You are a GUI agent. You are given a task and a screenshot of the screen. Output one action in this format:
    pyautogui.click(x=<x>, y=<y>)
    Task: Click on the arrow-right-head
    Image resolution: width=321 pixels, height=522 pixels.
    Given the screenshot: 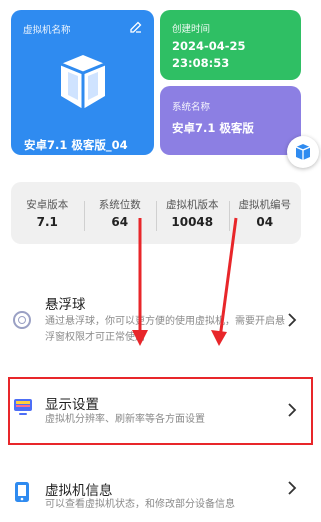 What is the action you would take?
    pyautogui.click(x=219, y=338)
    